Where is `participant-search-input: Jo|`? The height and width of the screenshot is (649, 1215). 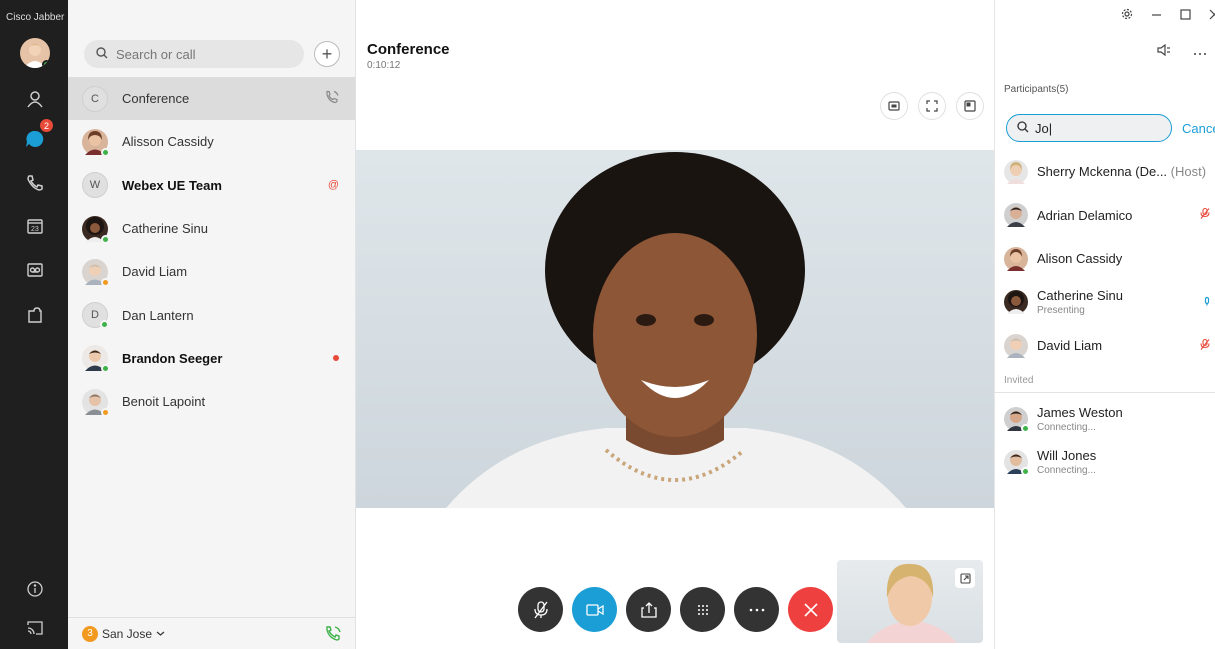
participant-search-input: Jo| is located at coordinates (1089, 128).